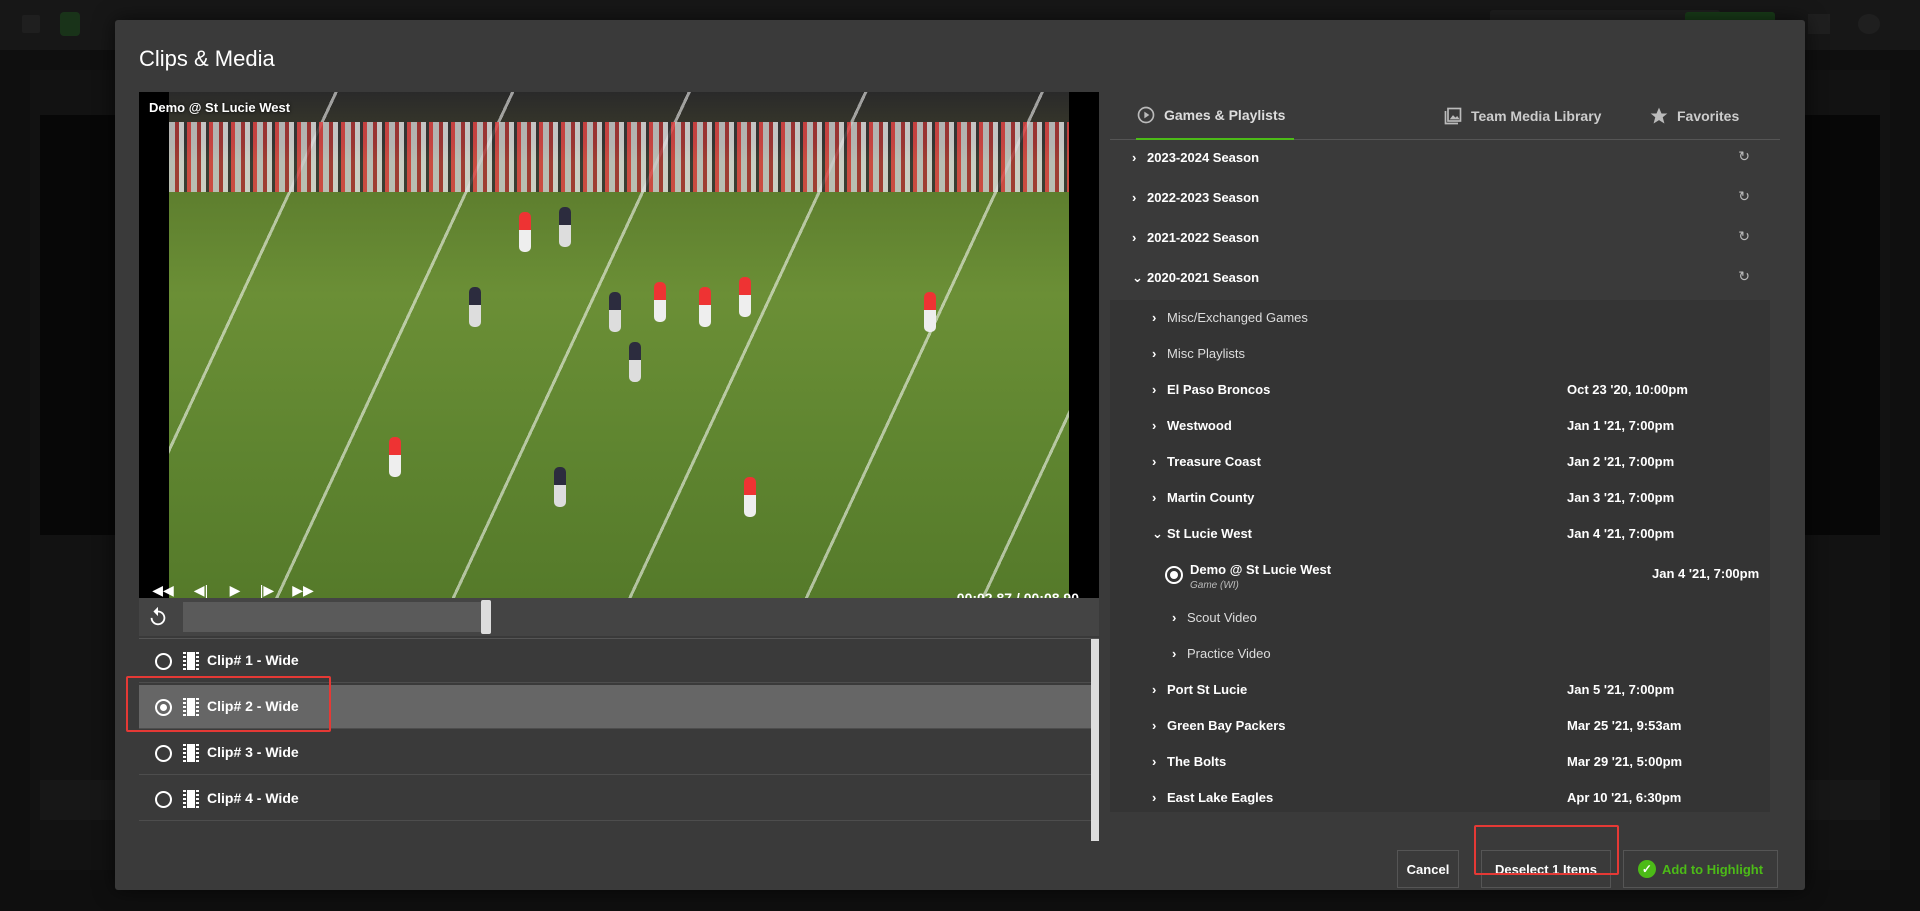 The image size is (1920, 911). Describe the element at coordinates (267, 590) in the screenshot. I see `step-forward-icon: |▶` at that location.